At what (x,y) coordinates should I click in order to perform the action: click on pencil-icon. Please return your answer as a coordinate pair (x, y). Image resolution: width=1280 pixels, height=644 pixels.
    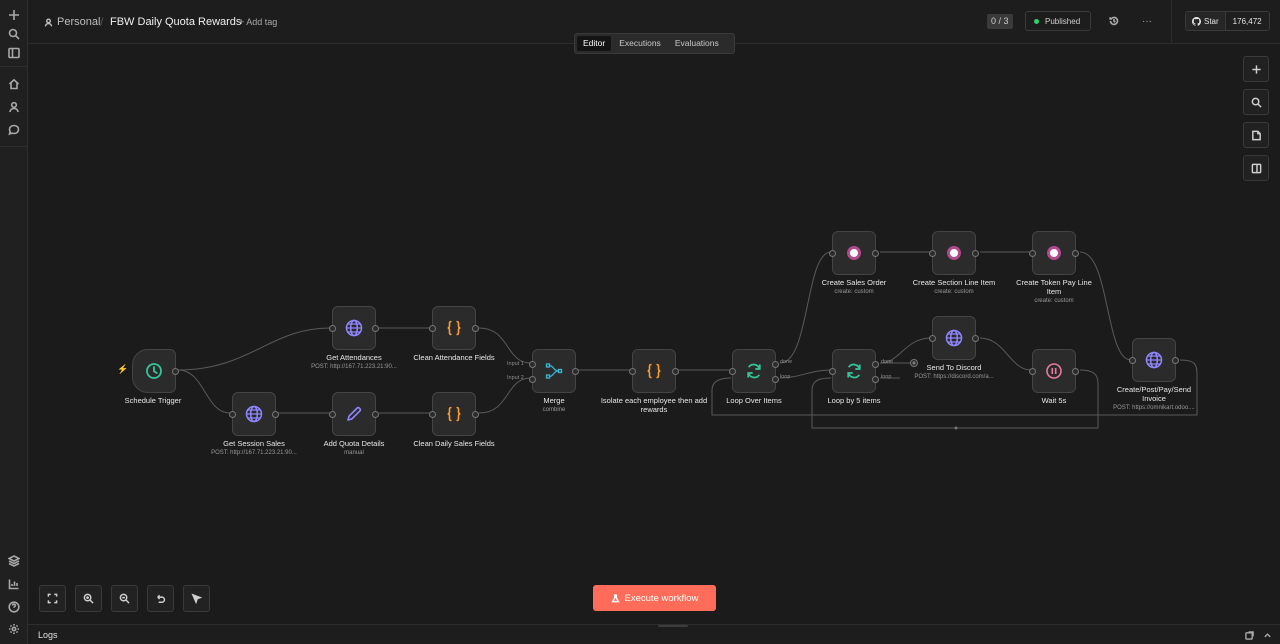
    Looking at the image, I should click on (354, 413).